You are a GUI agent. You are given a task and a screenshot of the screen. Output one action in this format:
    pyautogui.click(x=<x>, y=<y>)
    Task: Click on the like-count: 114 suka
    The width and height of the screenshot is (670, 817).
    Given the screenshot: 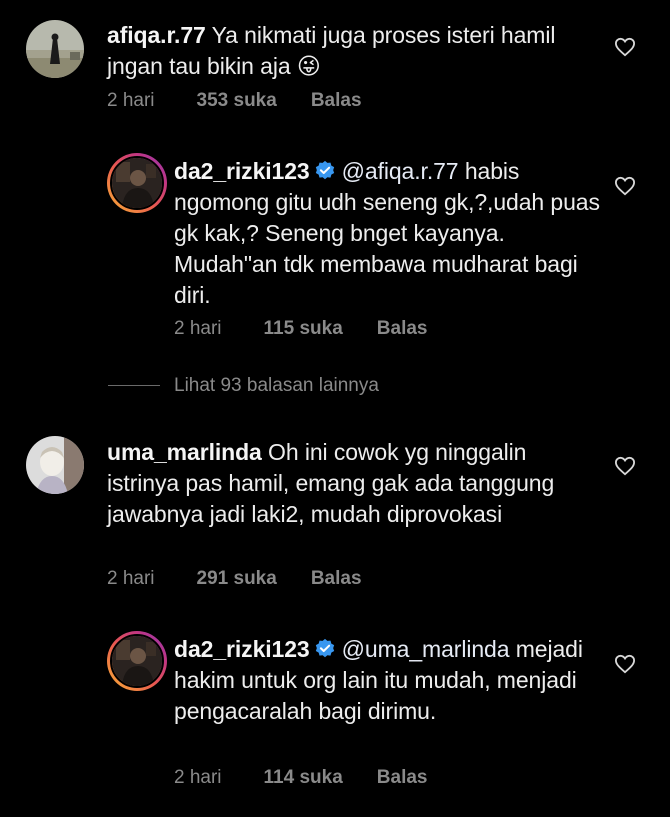 What is the action you would take?
    pyautogui.click(x=303, y=778)
    